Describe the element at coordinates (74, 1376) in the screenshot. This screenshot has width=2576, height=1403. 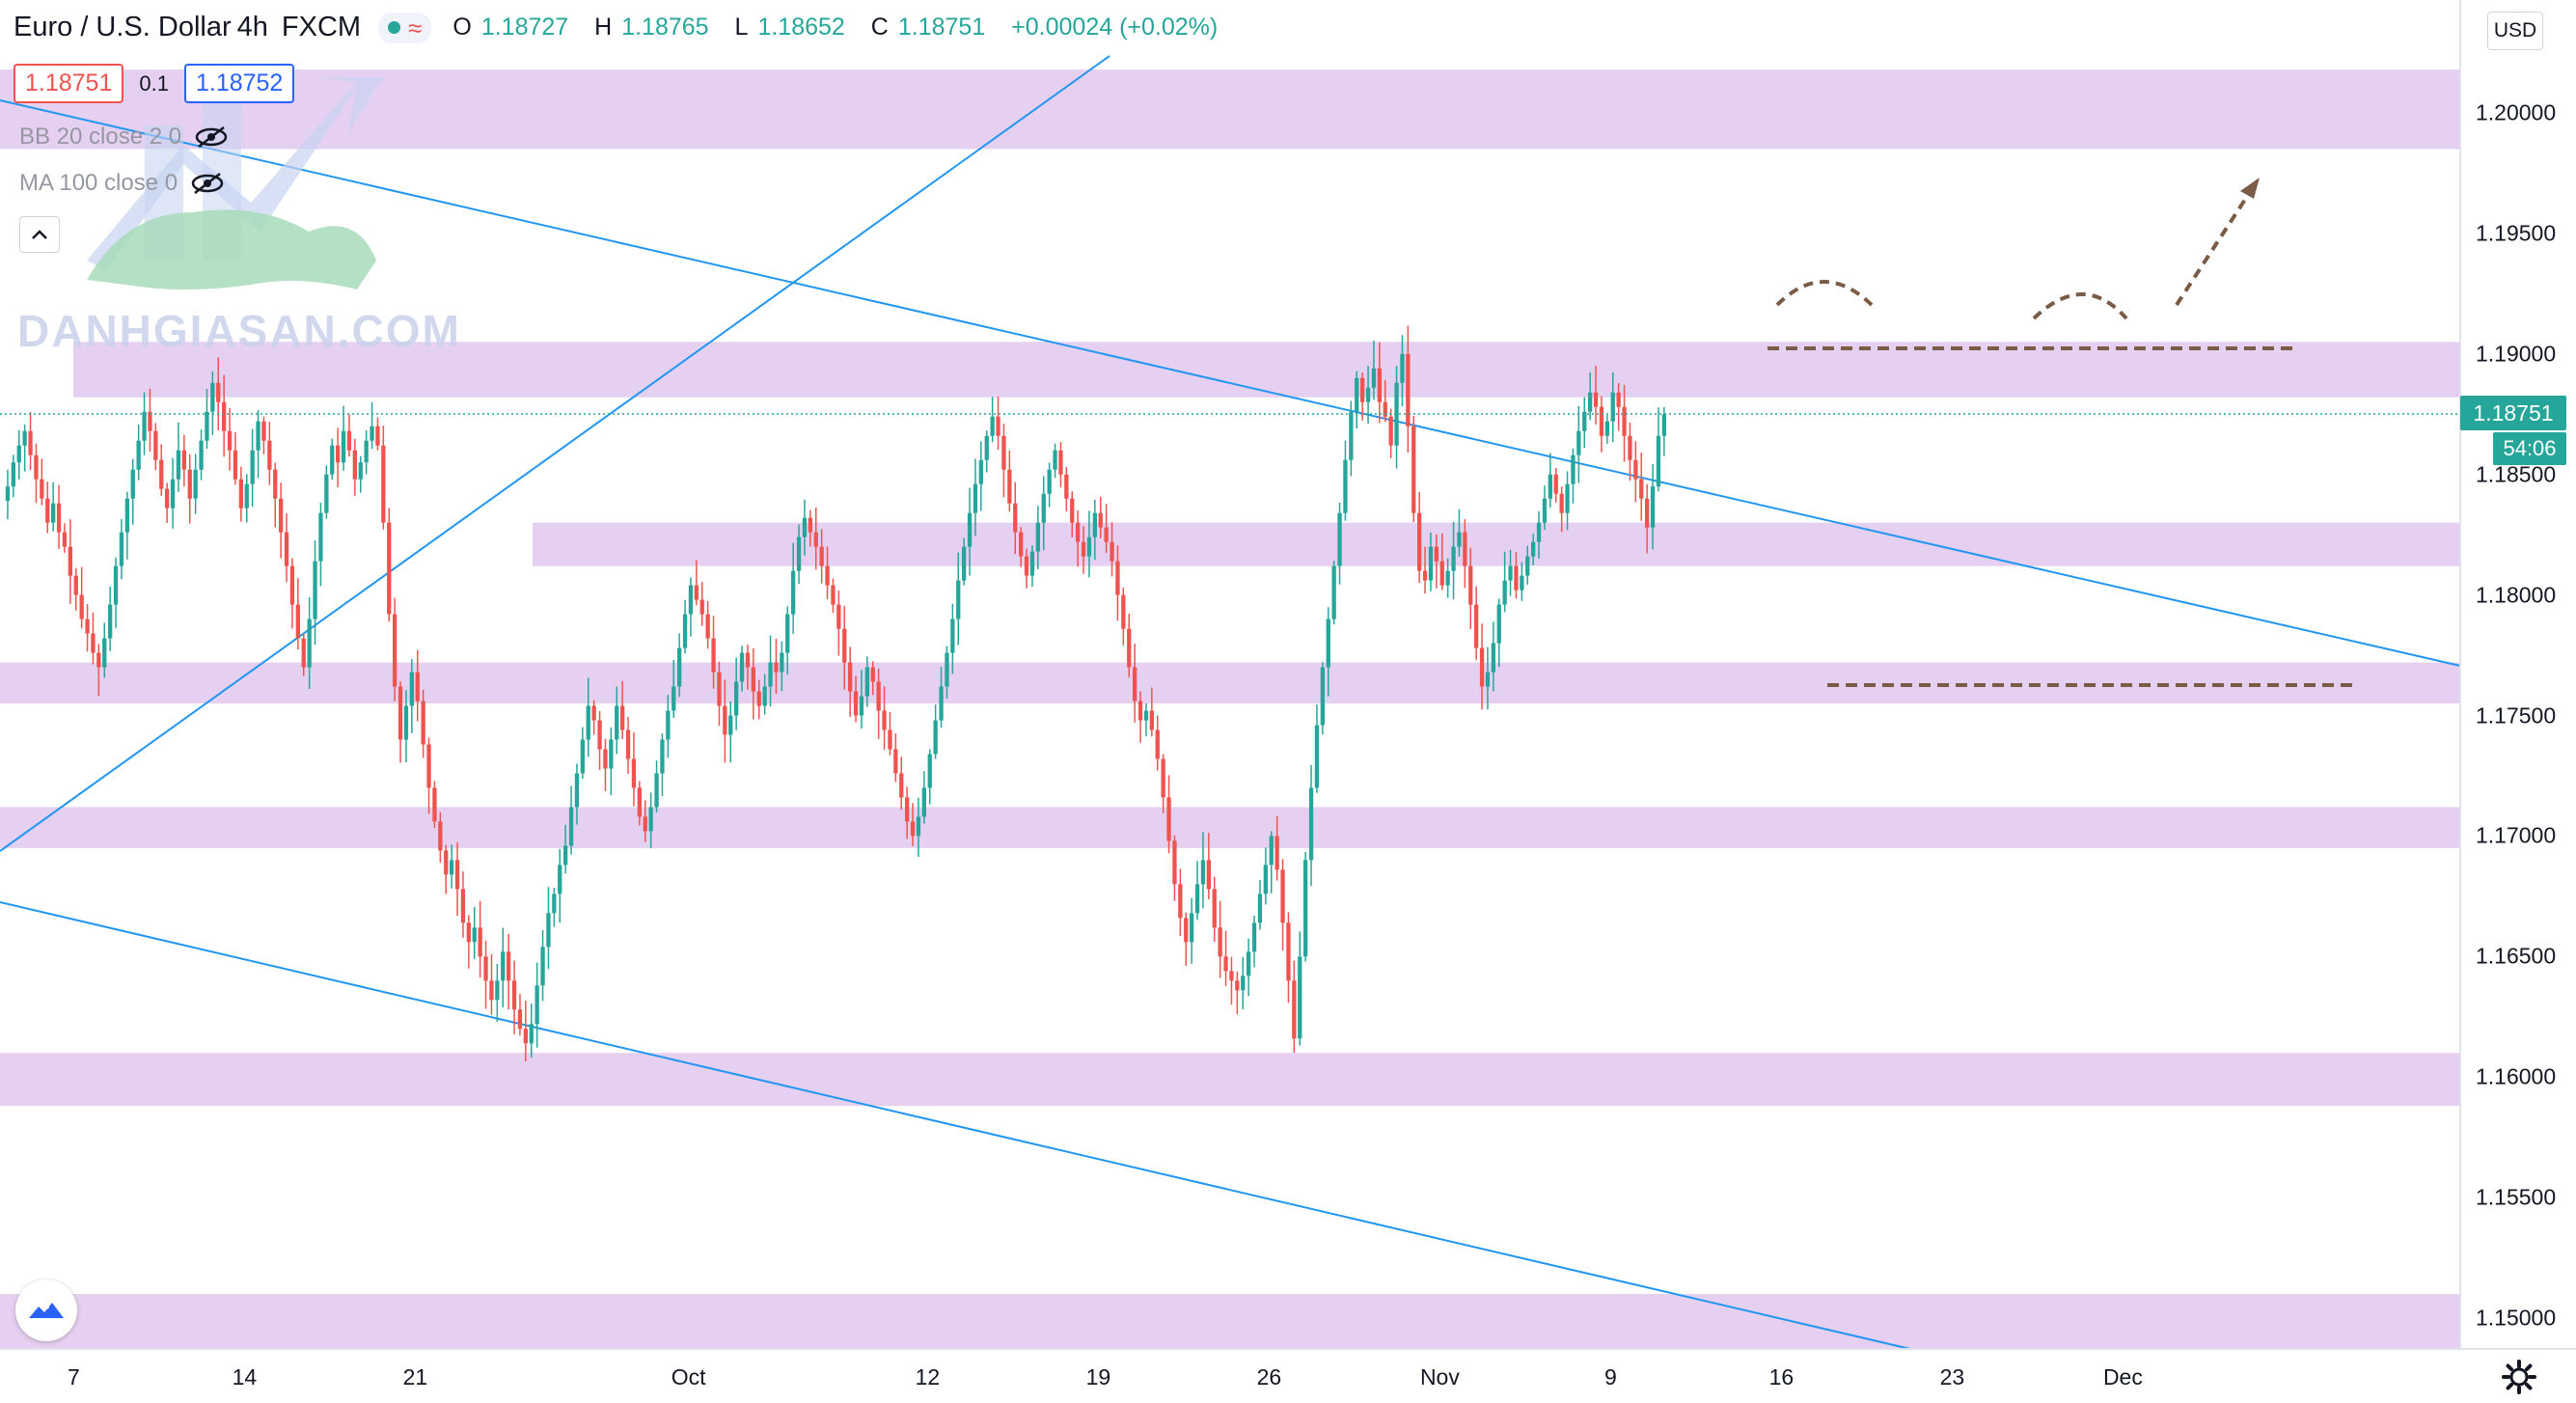
I see `time-tick-label: 7` at that location.